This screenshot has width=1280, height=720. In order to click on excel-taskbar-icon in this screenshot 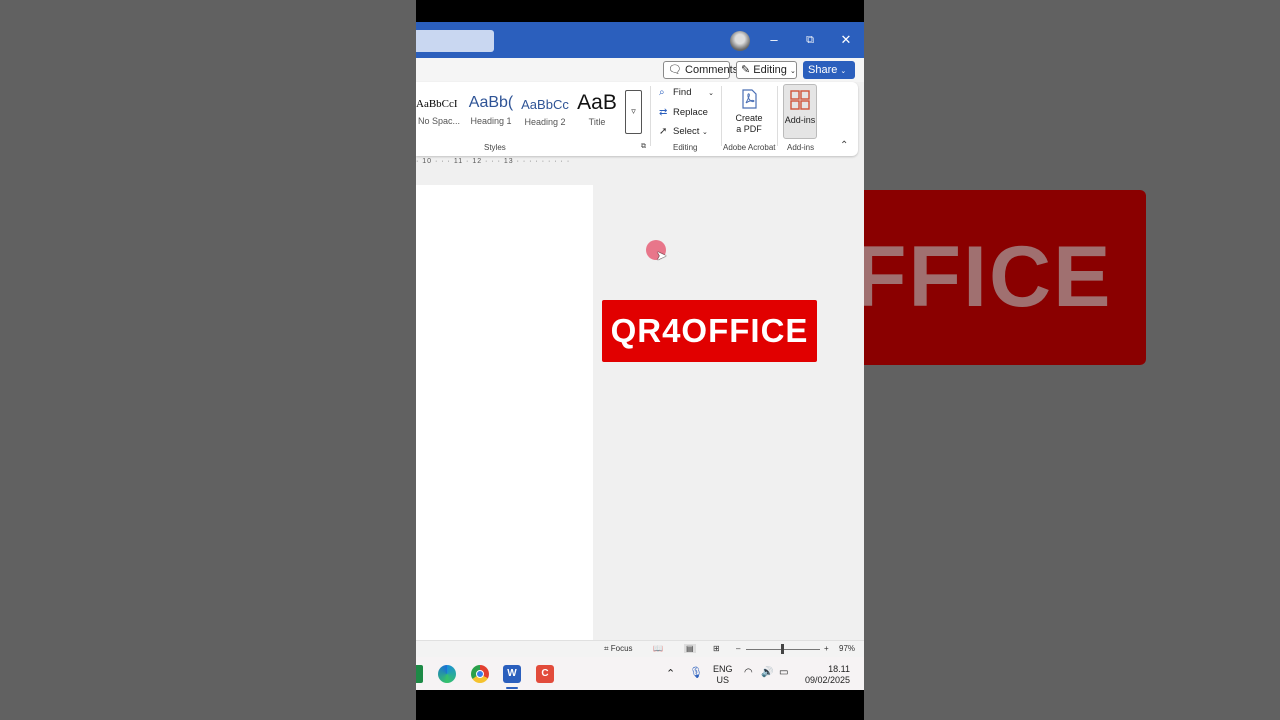, I will do `click(419, 674)`.